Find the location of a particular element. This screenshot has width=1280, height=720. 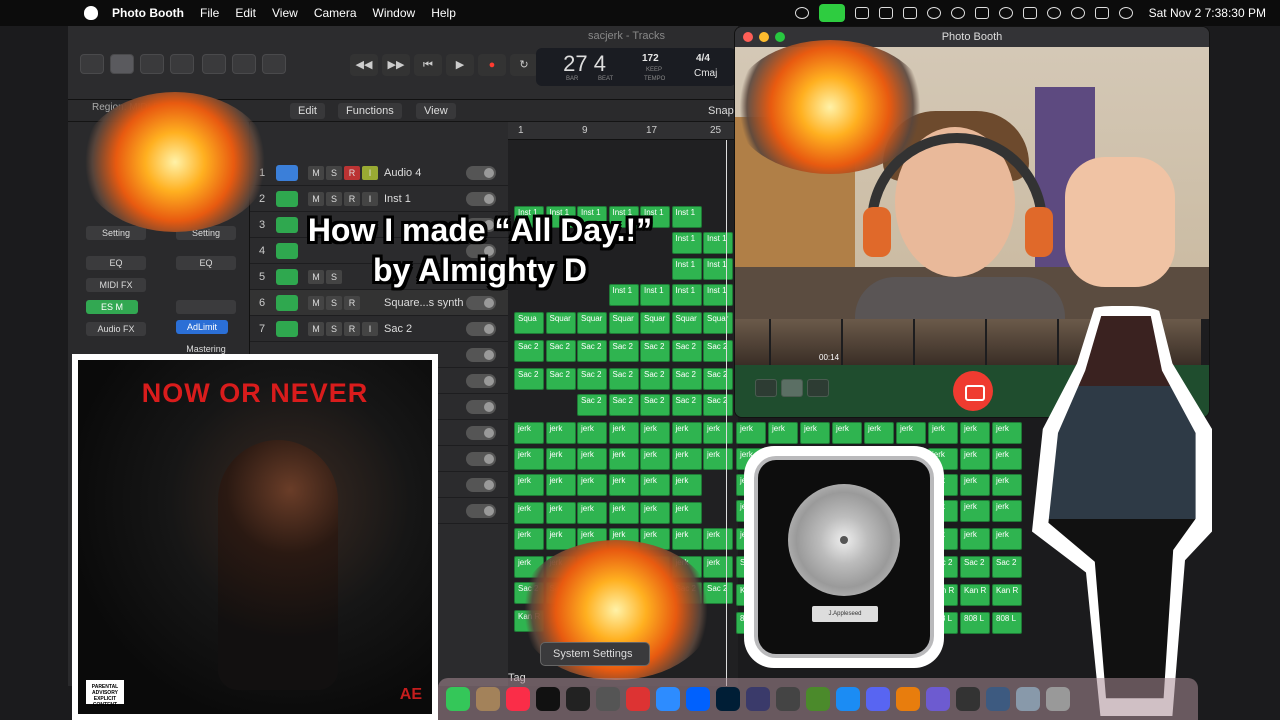

zoom-icon is located at coordinates (668, 699).